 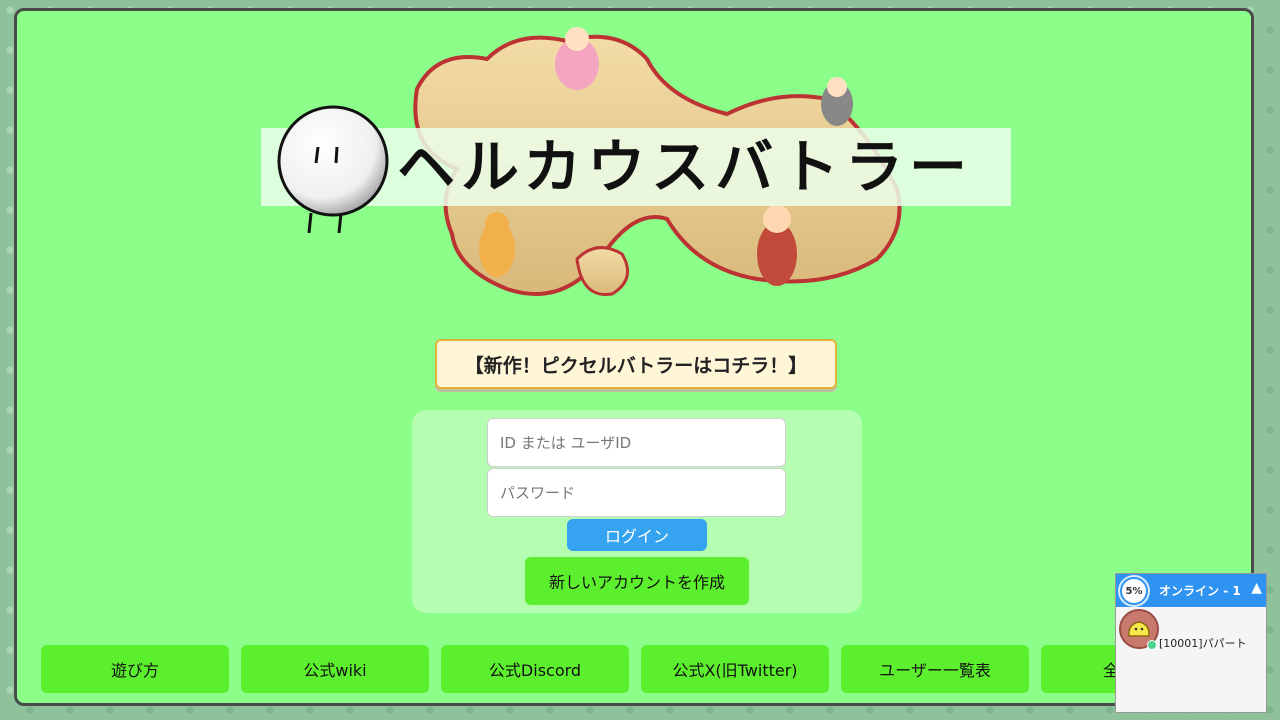 What do you see at coordinates (1152, 645) in the screenshot?
I see `online-status-dot` at bounding box center [1152, 645].